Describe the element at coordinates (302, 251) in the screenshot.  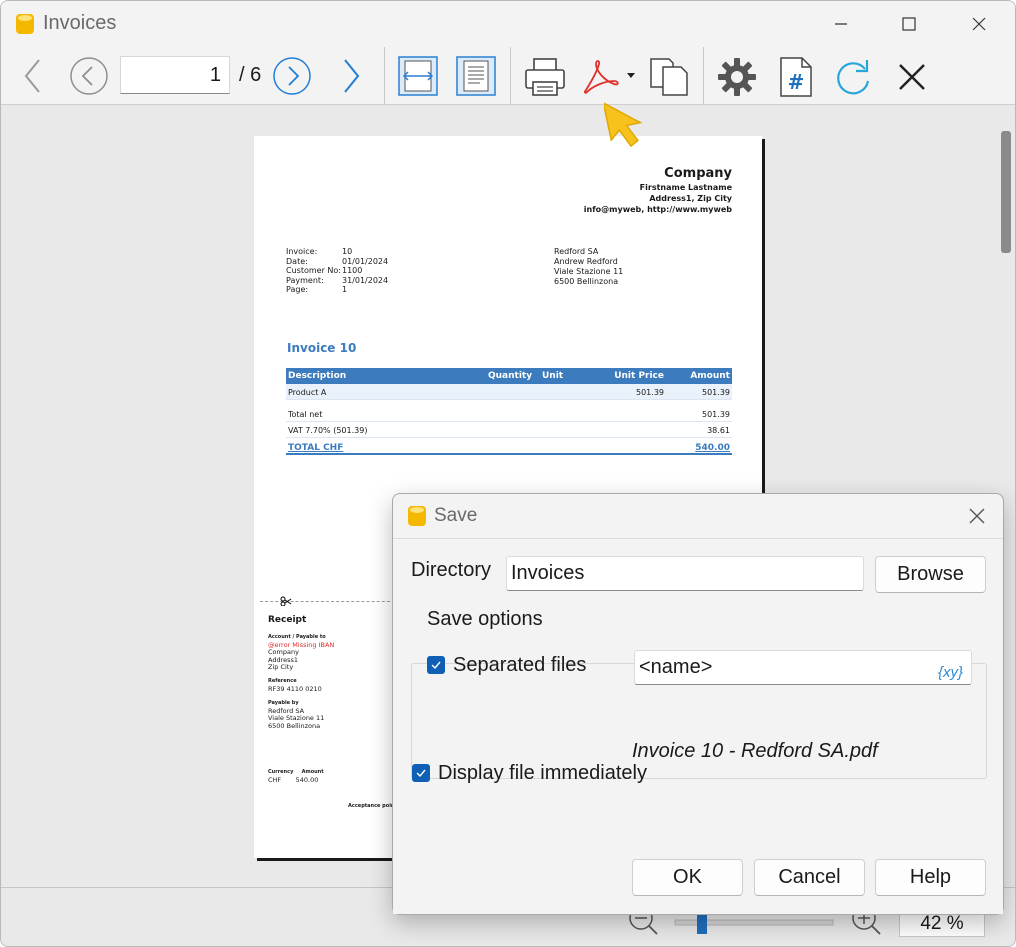
I see `meta-key: Invoice:` at that location.